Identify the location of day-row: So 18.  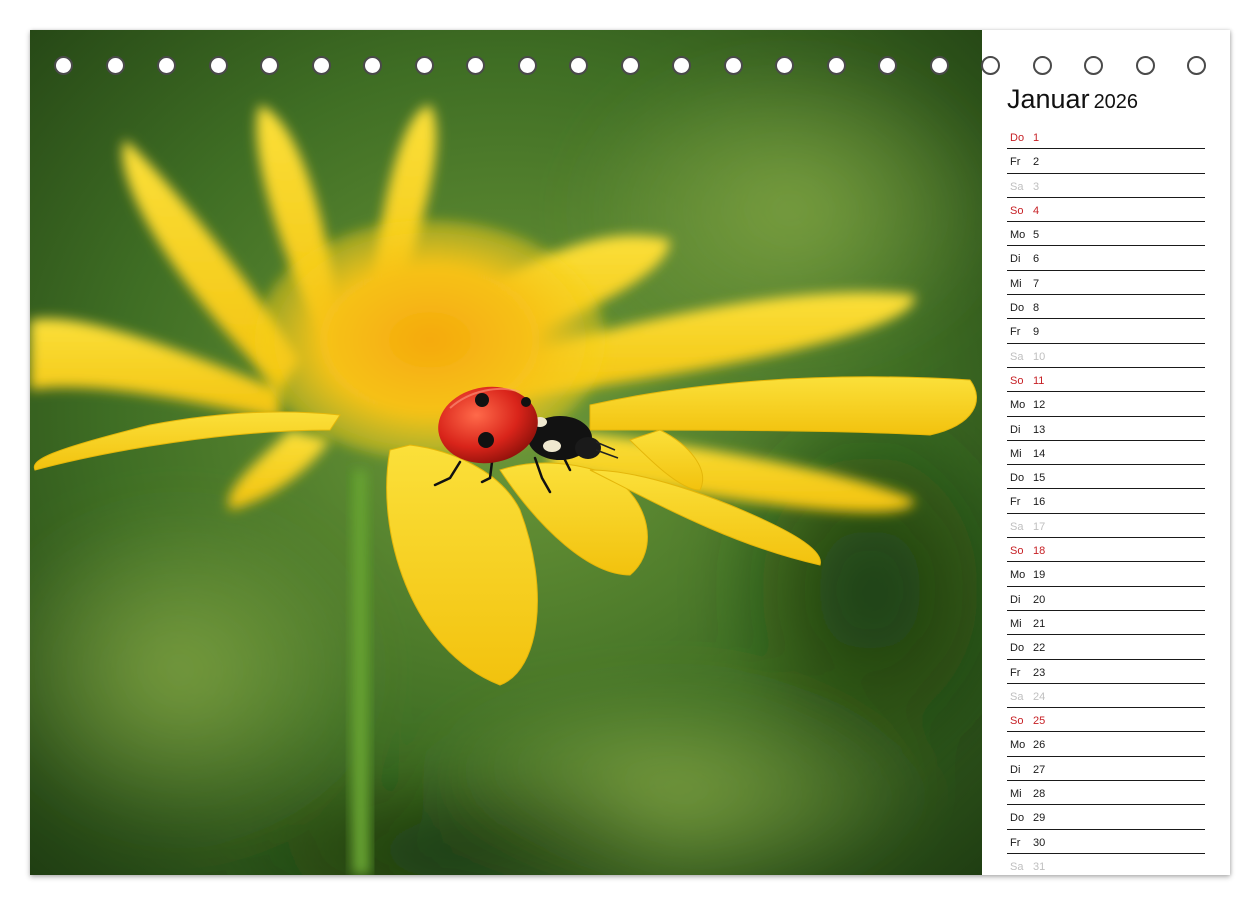
(1106, 551).